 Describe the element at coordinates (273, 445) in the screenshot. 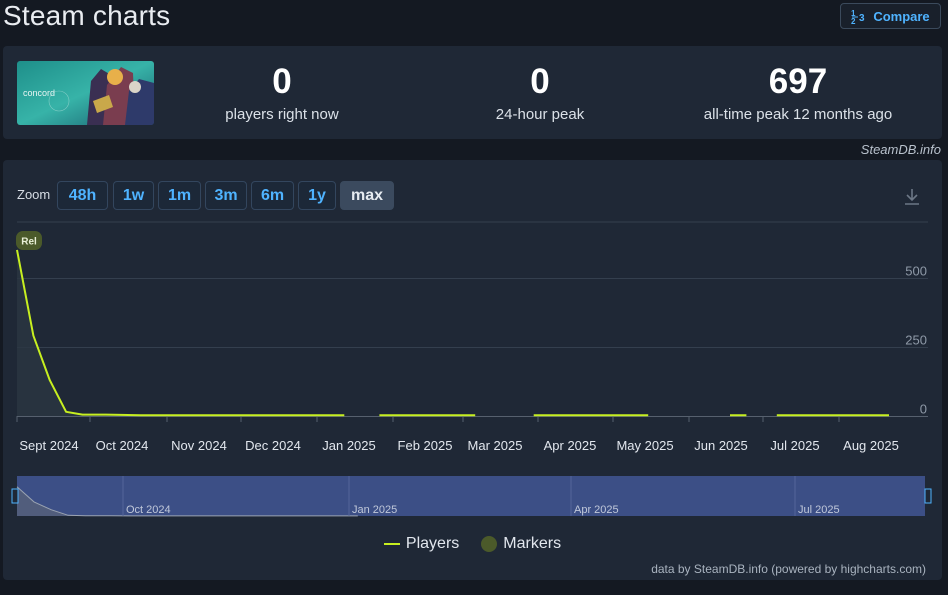

I see `x-tick-label: Dec 2024` at that location.